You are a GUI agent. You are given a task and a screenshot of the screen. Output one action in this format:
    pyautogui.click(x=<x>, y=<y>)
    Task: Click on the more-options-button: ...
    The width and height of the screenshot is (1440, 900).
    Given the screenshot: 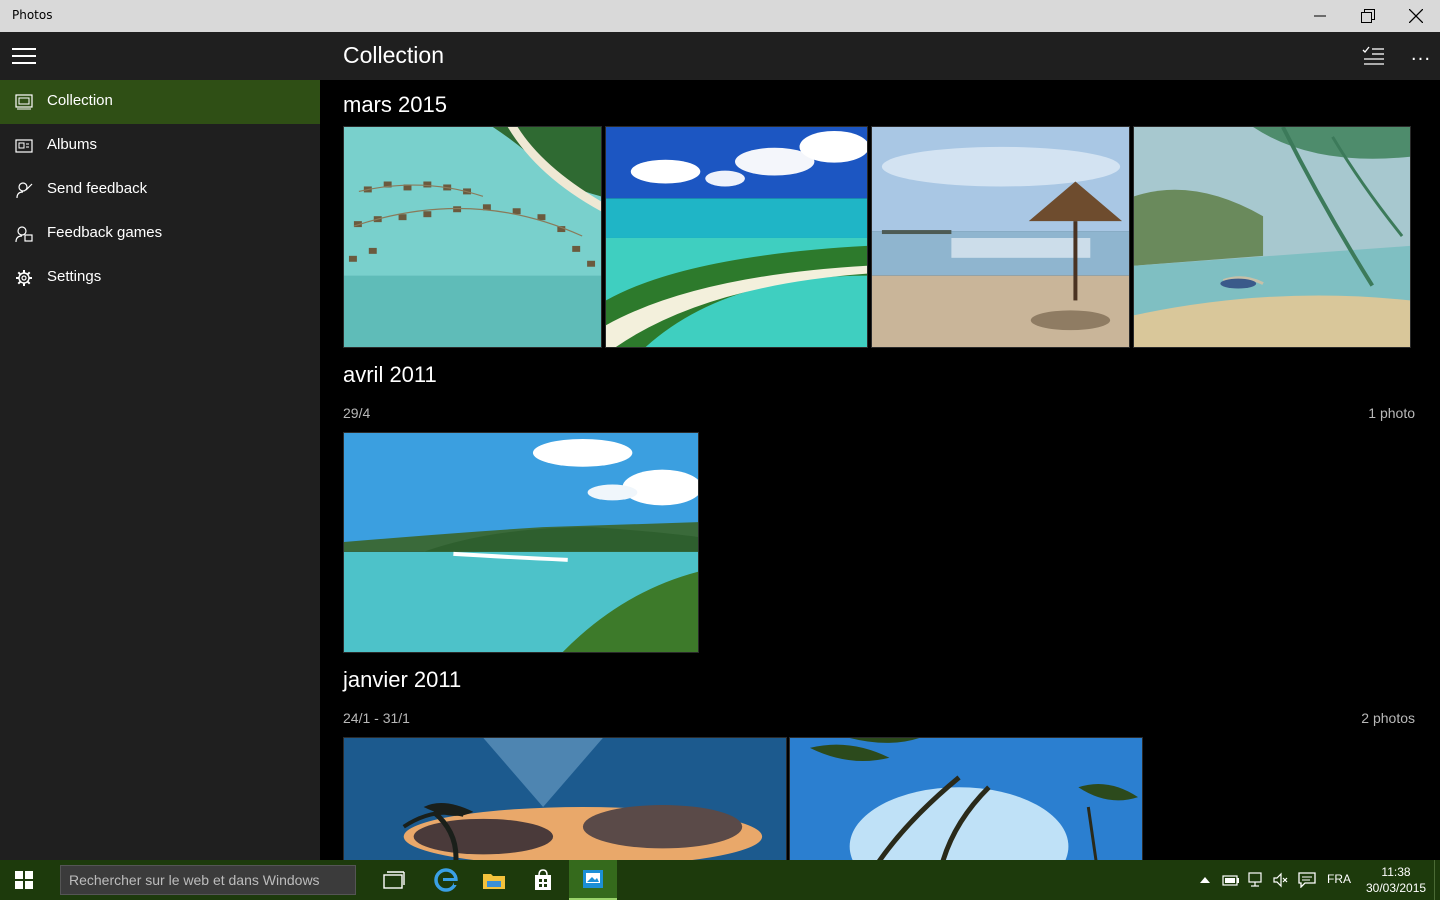 What is the action you would take?
    pyautogui.click(x=1421, y=57)
    